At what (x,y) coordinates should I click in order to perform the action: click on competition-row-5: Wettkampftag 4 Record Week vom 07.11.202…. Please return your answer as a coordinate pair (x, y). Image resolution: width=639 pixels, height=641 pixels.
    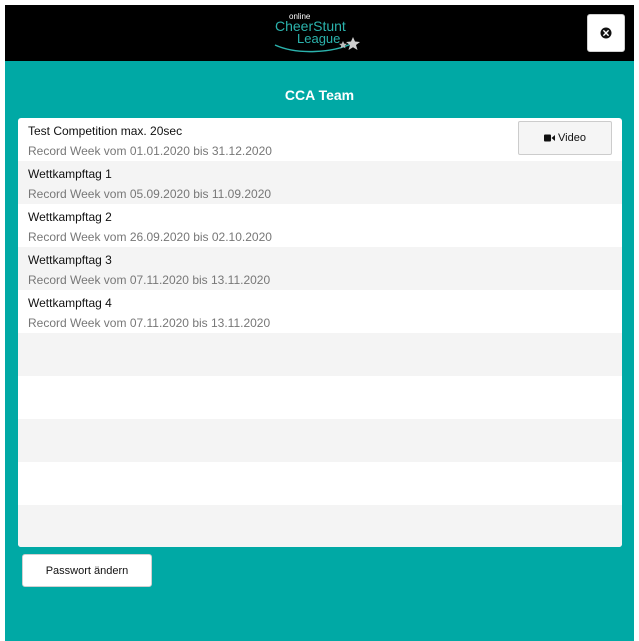
    Looking at the image, I should click on (320, 311).